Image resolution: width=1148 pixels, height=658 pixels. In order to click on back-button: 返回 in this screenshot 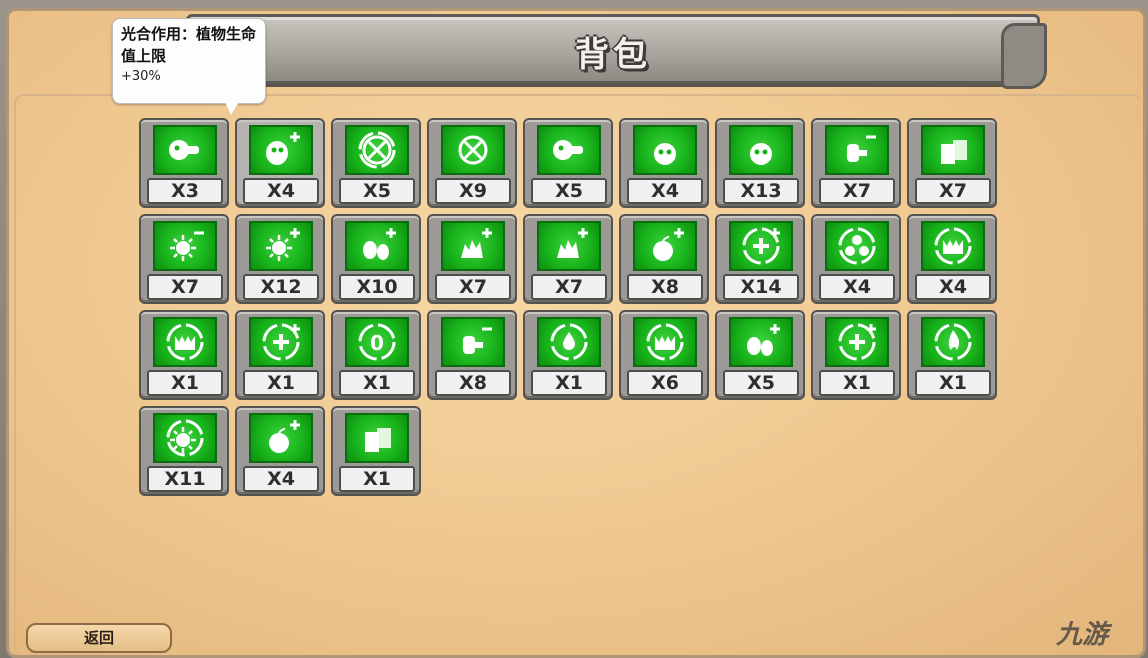, I will do `click(99, 638)`.